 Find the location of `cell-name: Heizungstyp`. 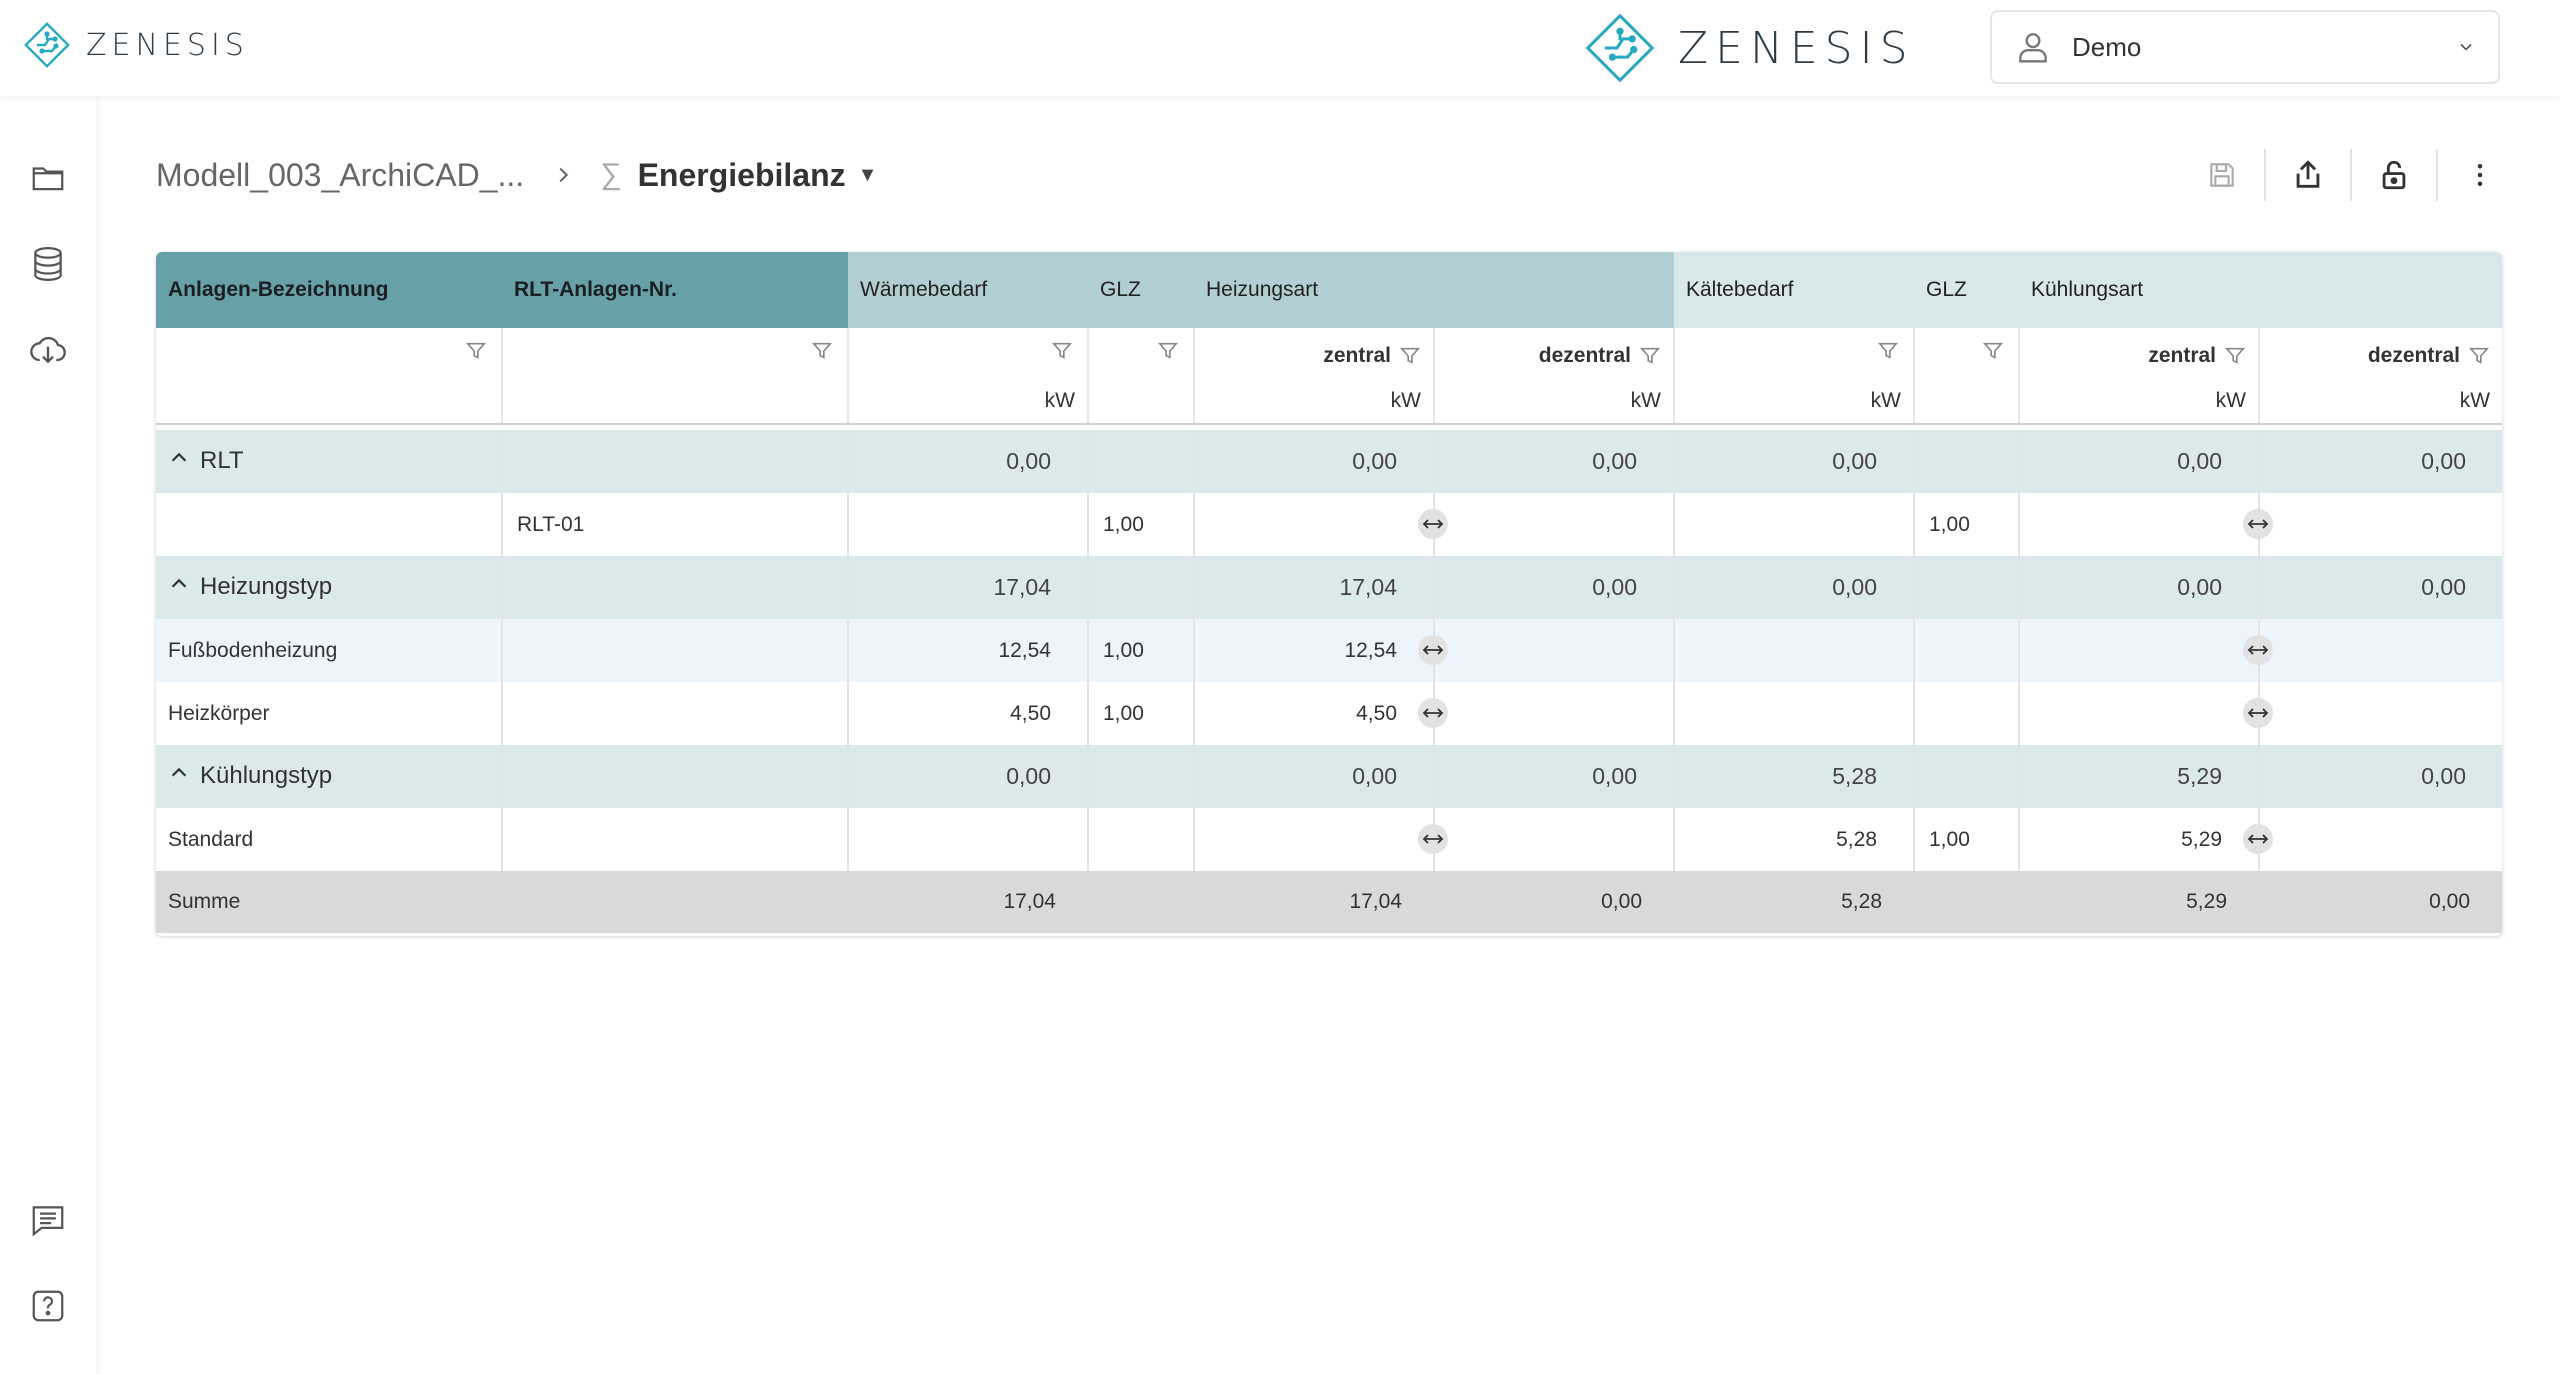

cell-name: Heizungstyp is located at coordinates (329, 587).